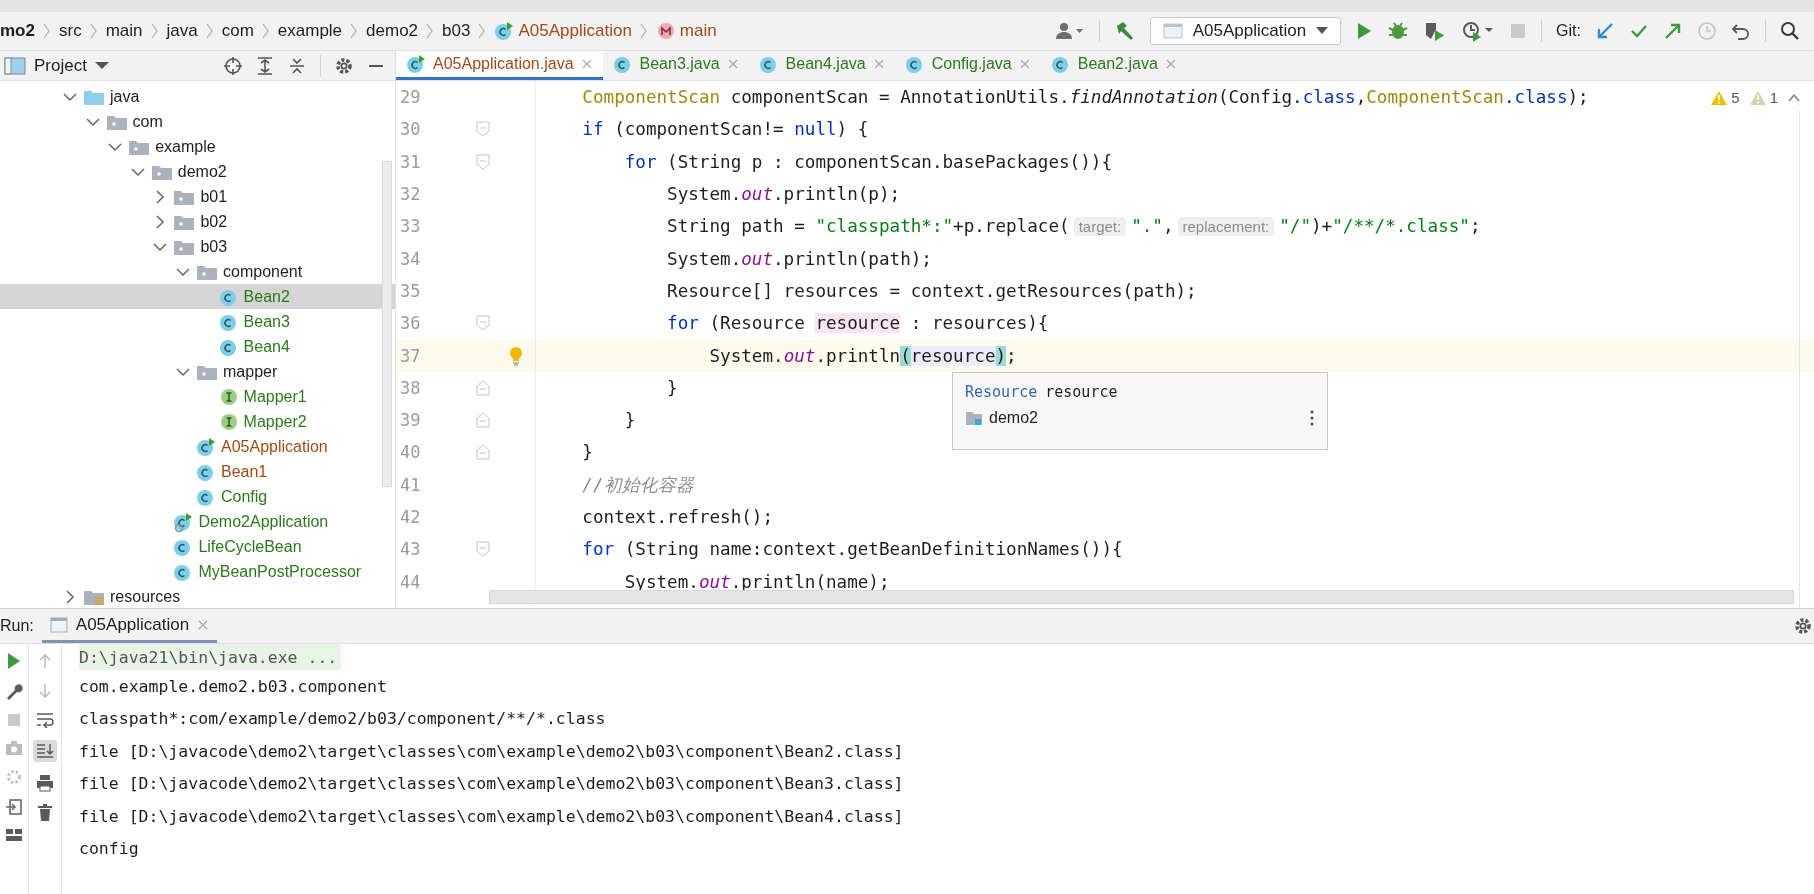 The height and width of the screenshot is (894, 1814). I want to click on code-line: String path = "classpath*:"+p.replace( target: ".", replacement: "/")+"/**/*.class";, so click(1074, 226).